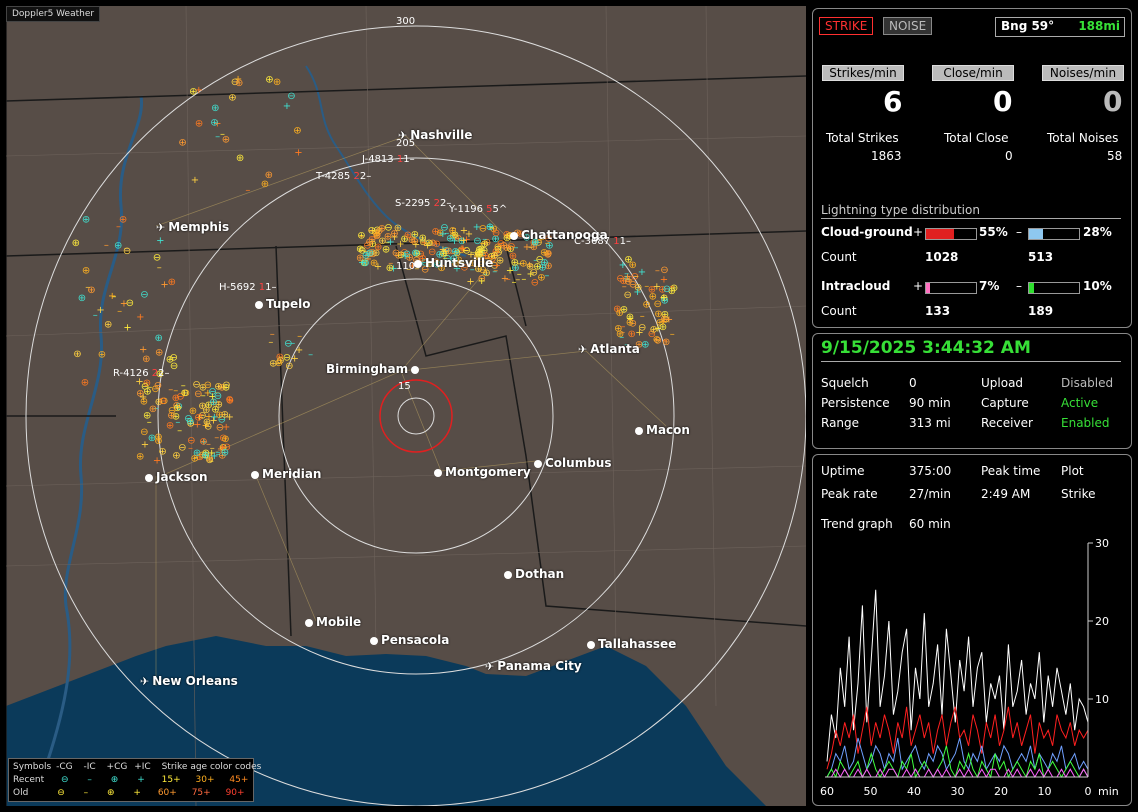 Image resolution: width=1138 pixels, height=812 pixels. I want to click on squelch-value: 0, so click(913, 383).